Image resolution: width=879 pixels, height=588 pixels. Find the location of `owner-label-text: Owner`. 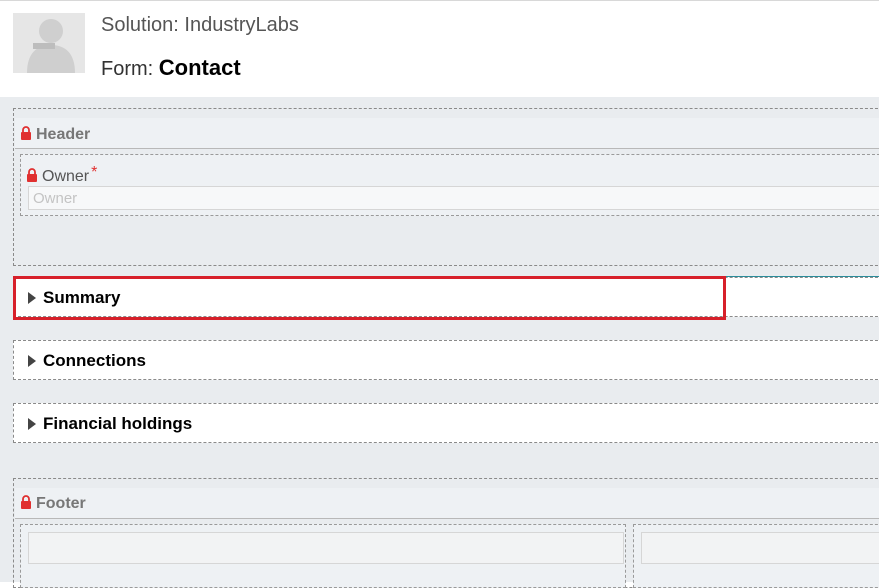

owner-label-text: Owner is located at coordinates (66, 176).